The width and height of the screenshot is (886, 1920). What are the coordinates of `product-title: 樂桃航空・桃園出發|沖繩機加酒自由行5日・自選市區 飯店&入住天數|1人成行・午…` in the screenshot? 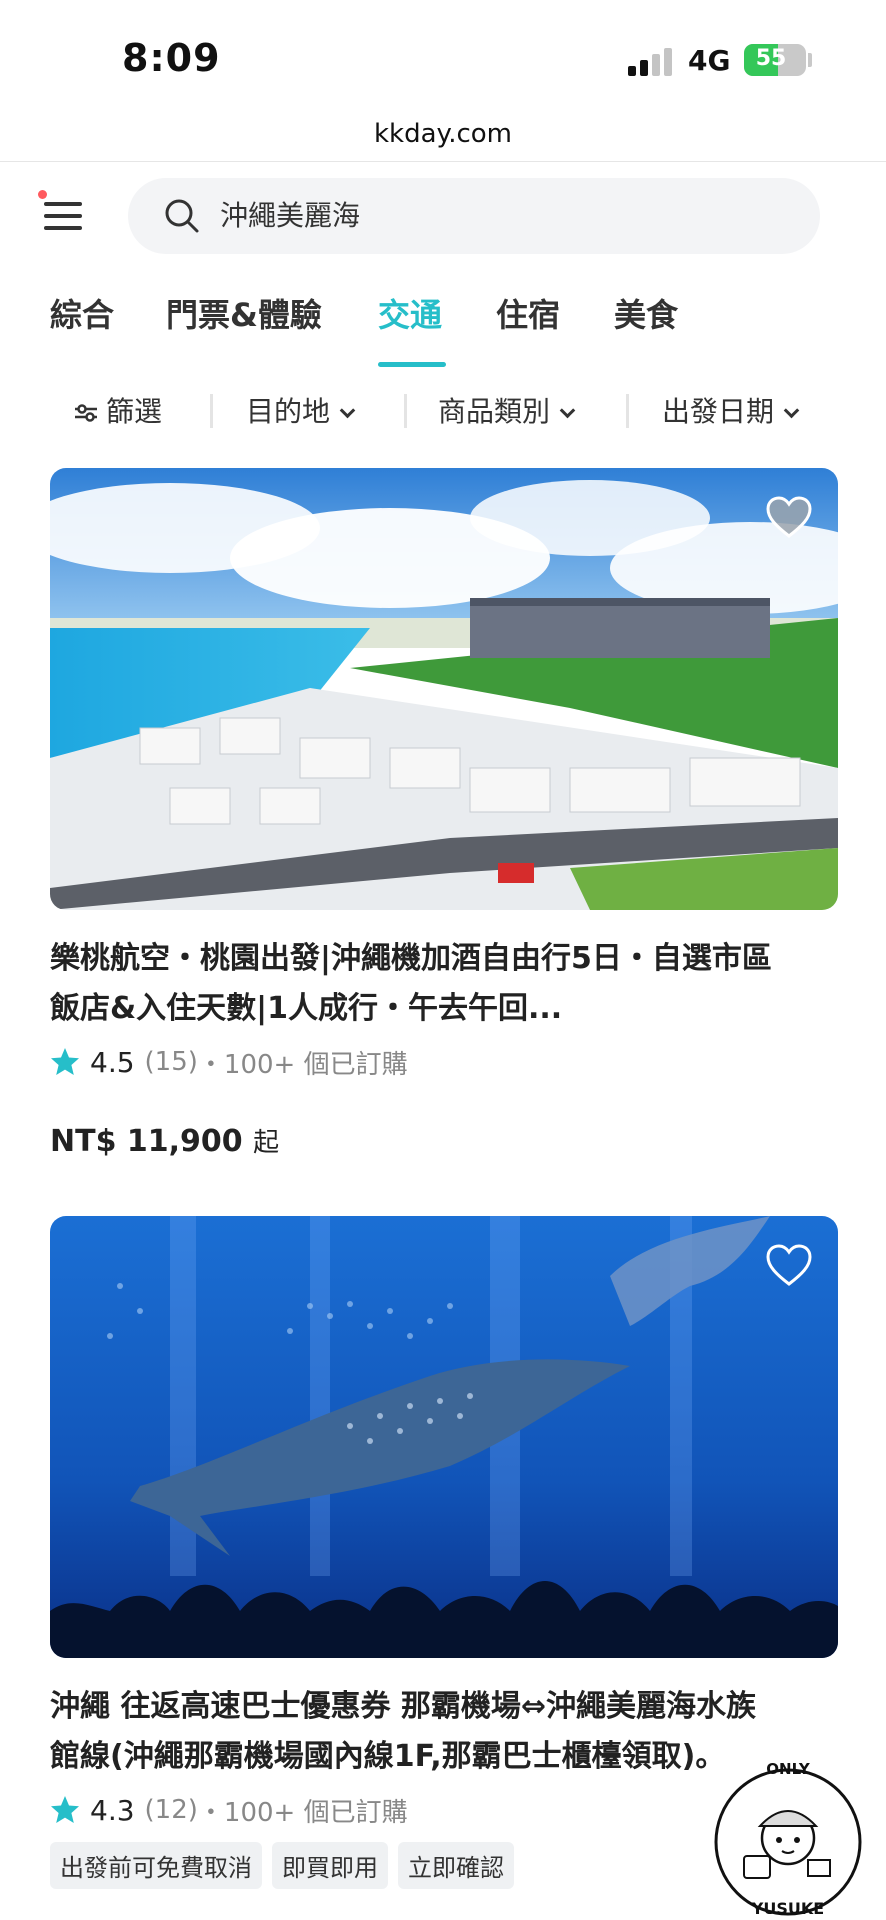 It's located at (444, 984).